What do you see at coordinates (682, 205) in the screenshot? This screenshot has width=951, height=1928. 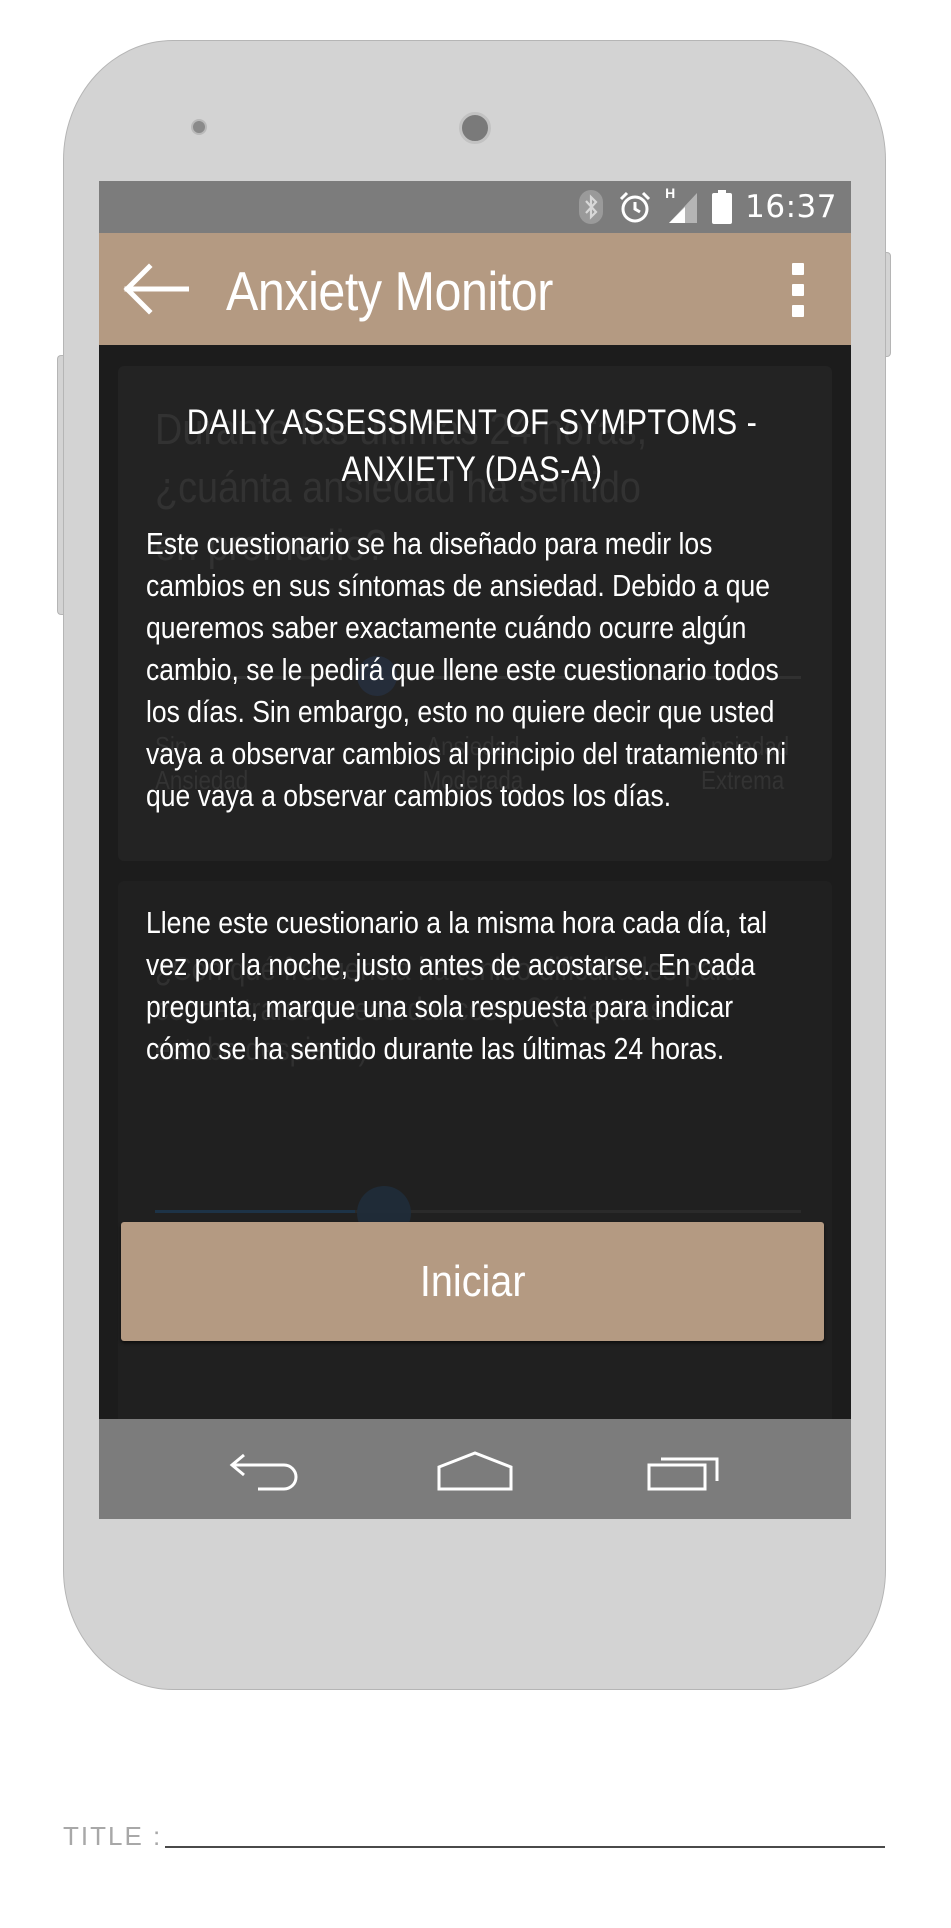 I see `signal-icon: H` at bounding box center [682, 205].